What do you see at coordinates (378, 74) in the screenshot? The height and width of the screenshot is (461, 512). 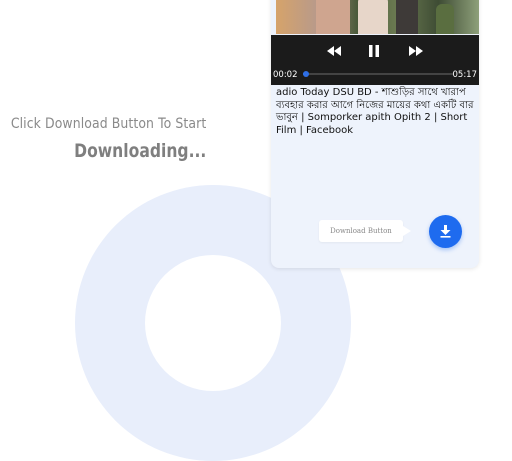 I see `seek-bar` at bounding box center [378, 74].